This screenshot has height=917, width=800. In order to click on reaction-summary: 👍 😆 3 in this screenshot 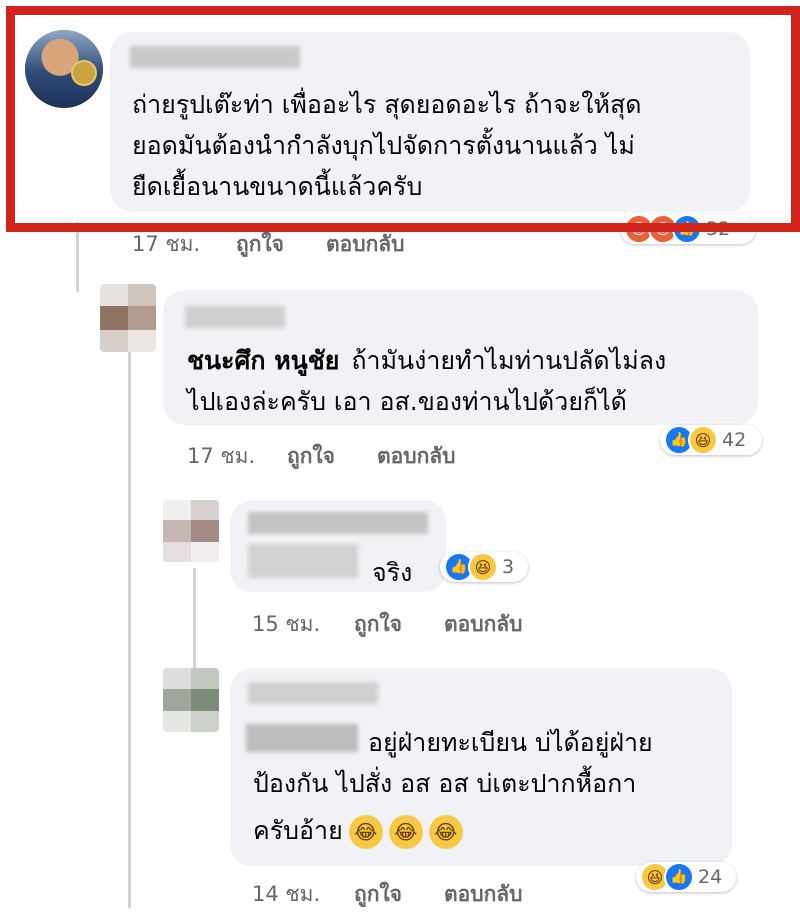, I will do `click(484, 567)`.